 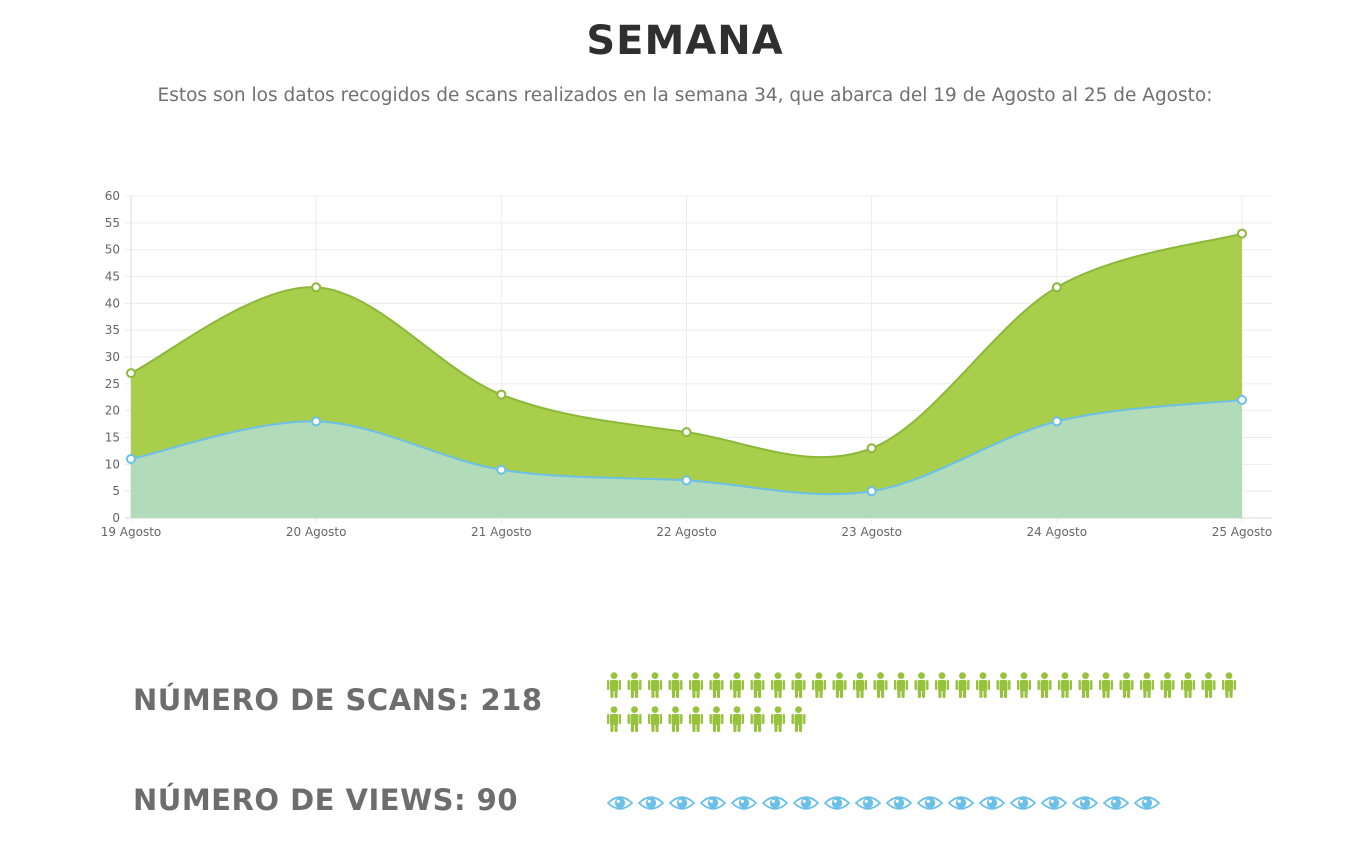 What do you see at coordinates (112, 277) in the screenshot?
I see `y-tick-label: 45` at bounding box center [112, 277].